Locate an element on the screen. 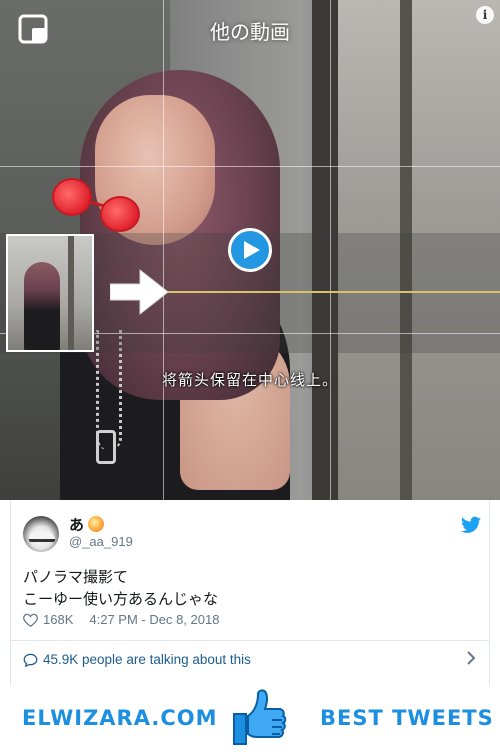  conversation-text: 45.9K people are talking about this is located at coordinates (147, 659).